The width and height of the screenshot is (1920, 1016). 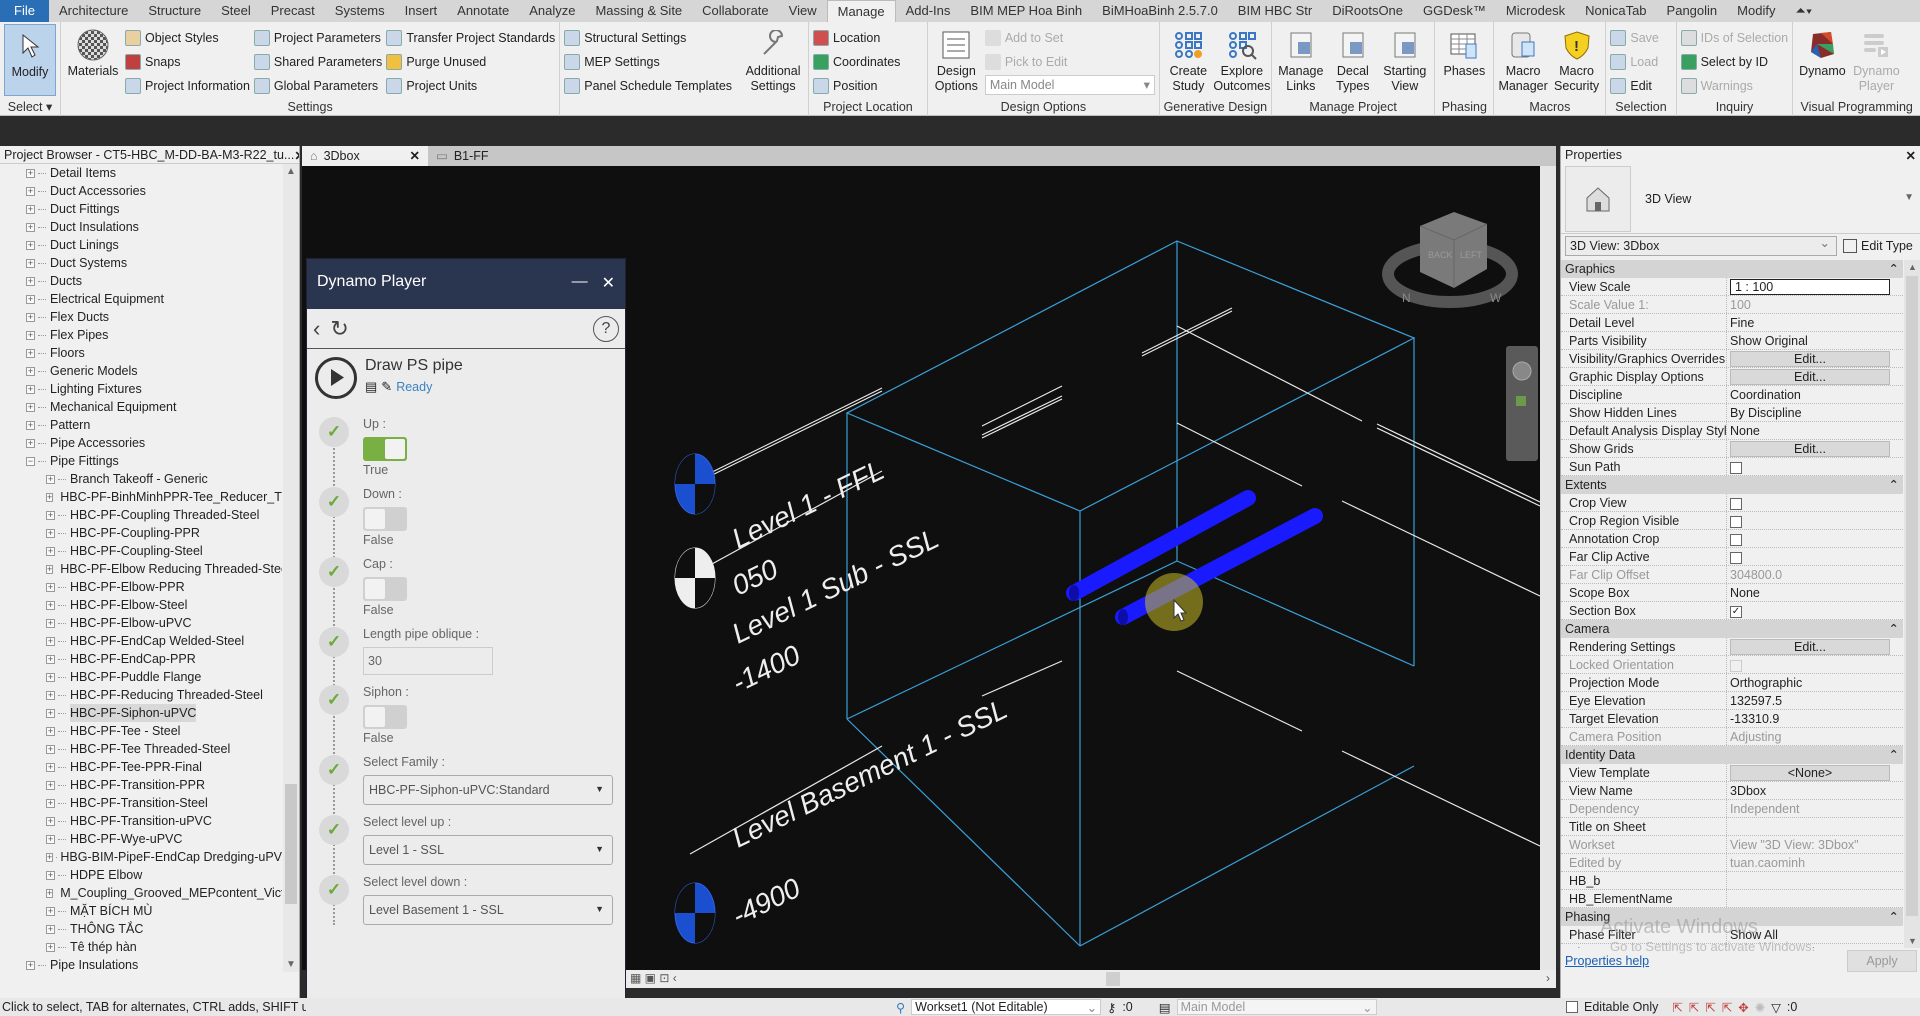 I want to click on select-underlay-icon: ⇱, so click(x=1694, y=1007).